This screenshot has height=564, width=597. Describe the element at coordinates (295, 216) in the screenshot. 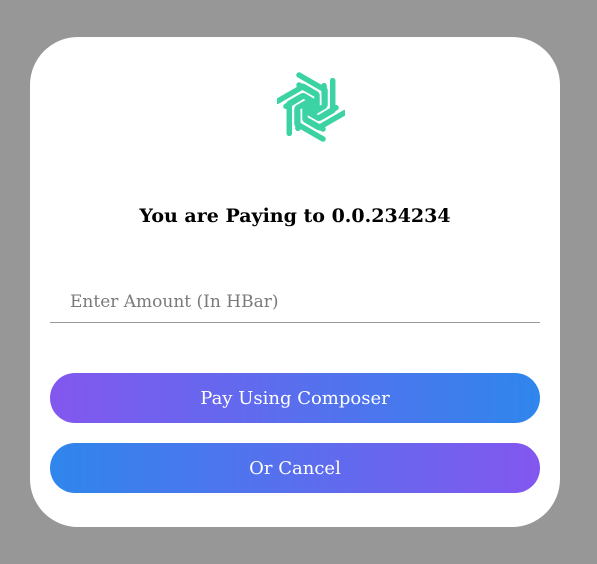

I see `payment-title: You are Paying to 0.0.234234` at that location.